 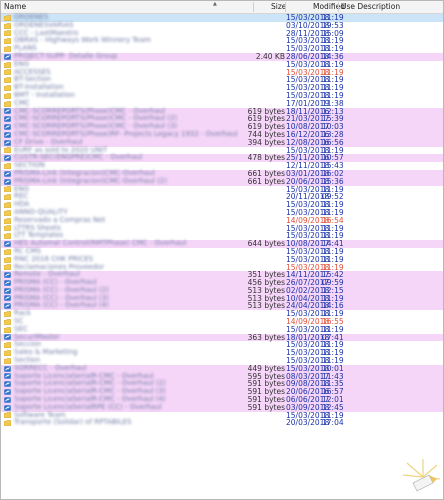 I want to click on folder-row: REC 20/11/2018 09:52, so click(x=222, y=197).